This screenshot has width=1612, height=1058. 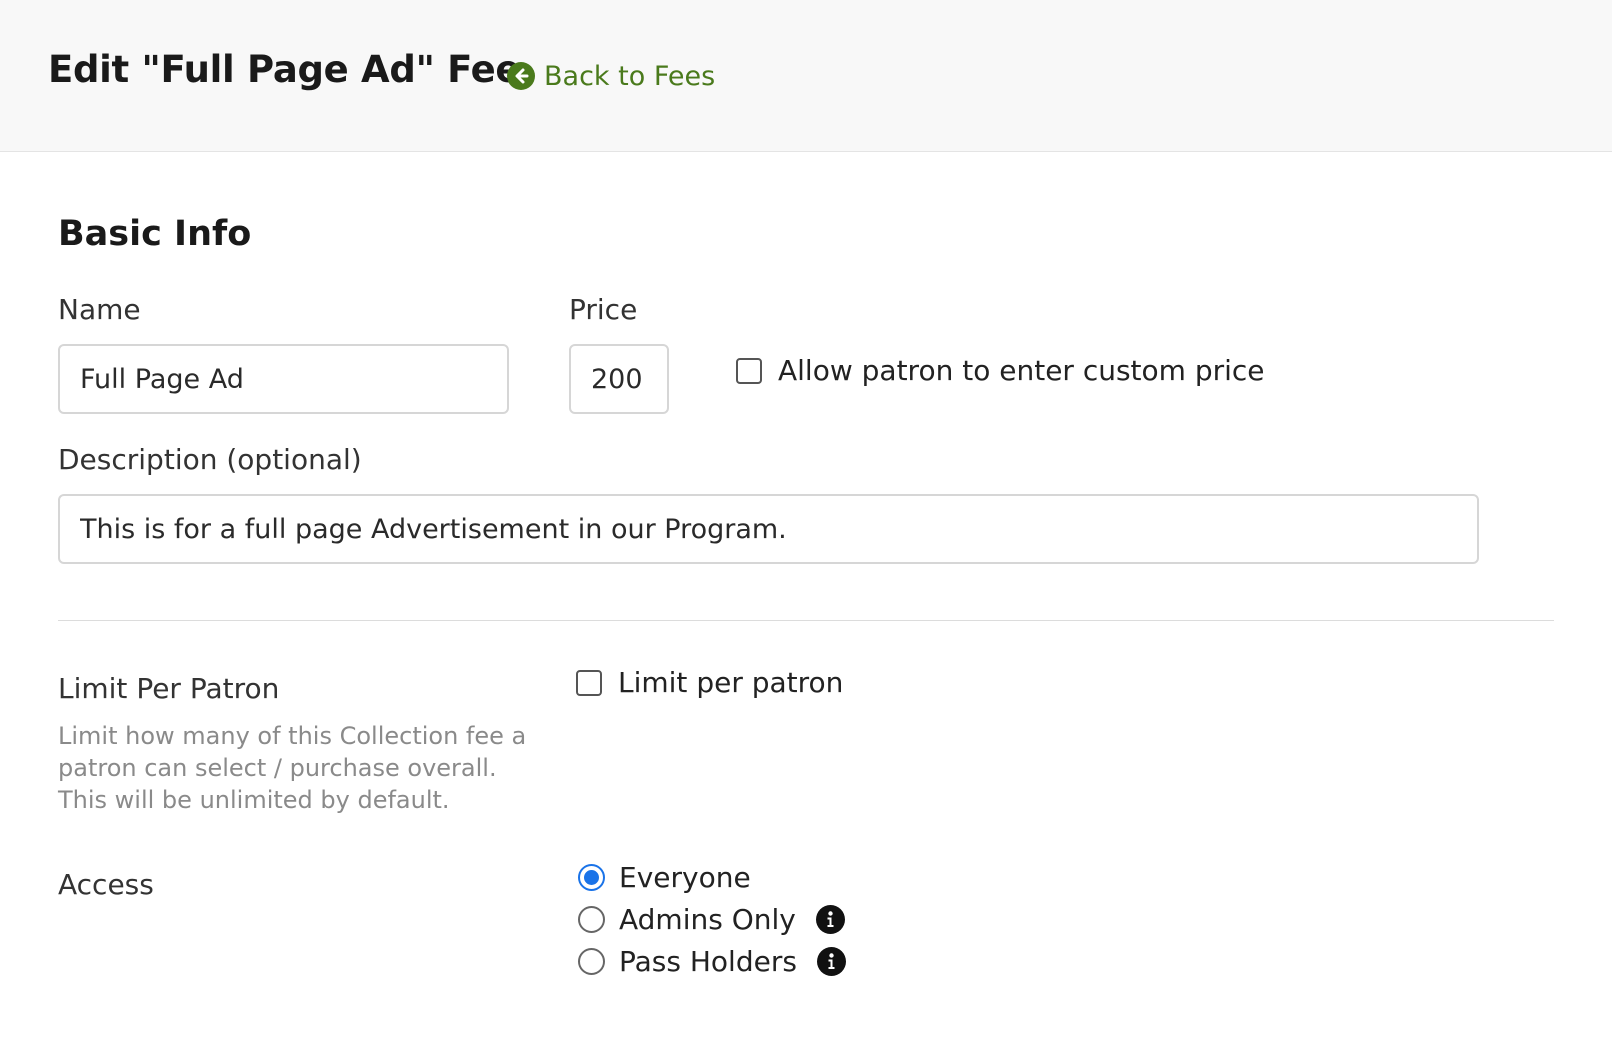 What do you see at coordinates (749, 370) in the screenshot?
I see `custom-price-checkbox-box` at bounding box center [749, 370].